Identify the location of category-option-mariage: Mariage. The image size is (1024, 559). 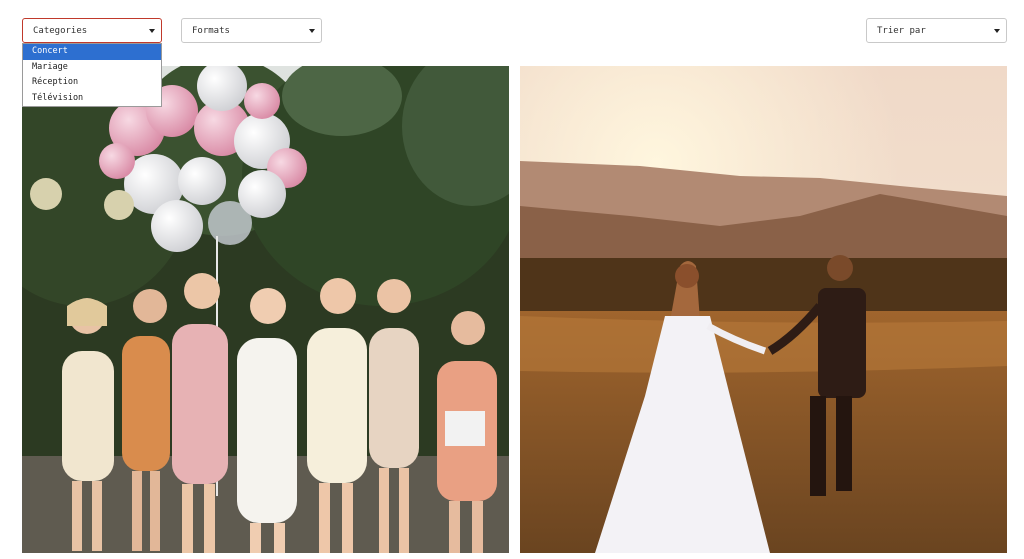
(92, 68).